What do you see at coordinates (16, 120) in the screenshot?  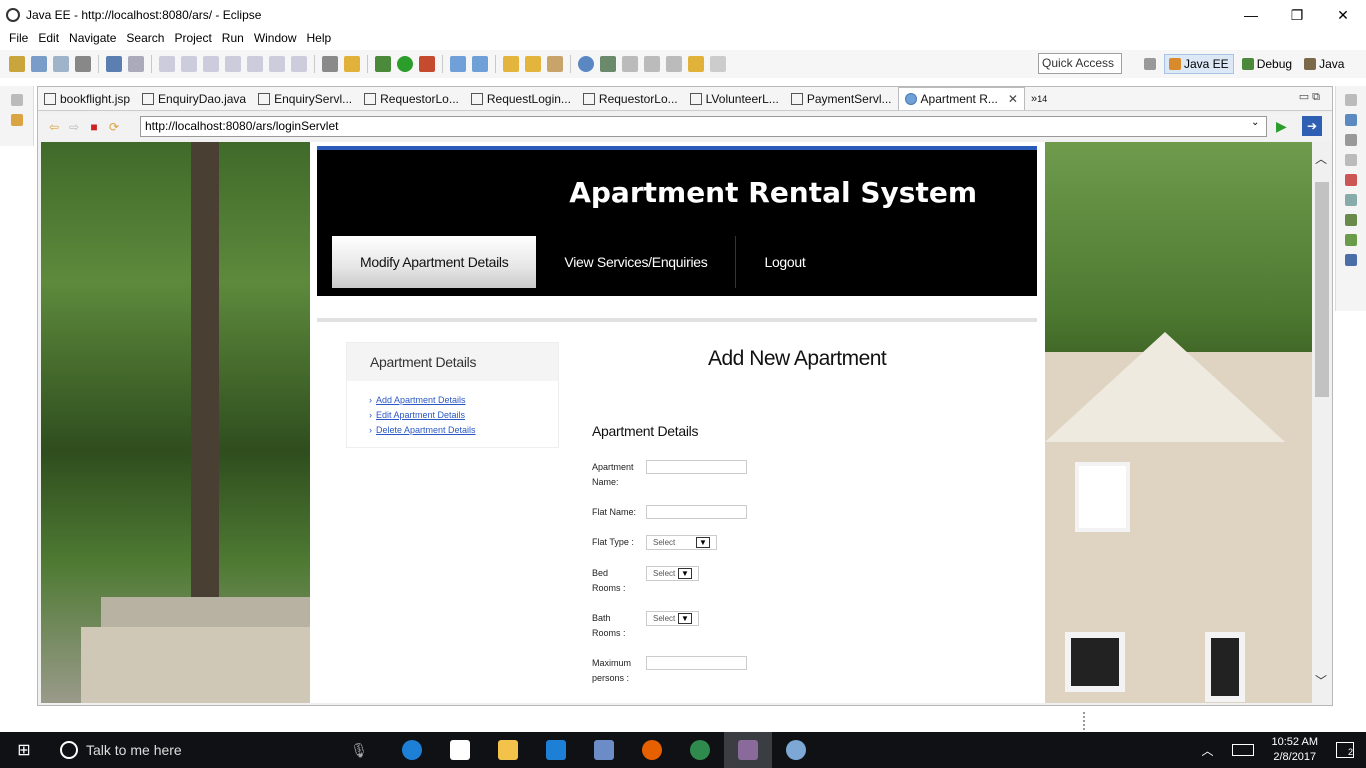 I see `project-explorer-icon` at bounding box center [16, 120].